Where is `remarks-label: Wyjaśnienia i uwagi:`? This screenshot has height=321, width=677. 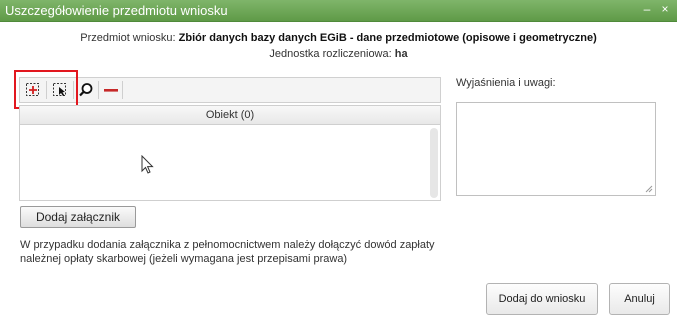 remarks-label: Wyjaśnienia i uwagi: is located at coordinates (506, 83).